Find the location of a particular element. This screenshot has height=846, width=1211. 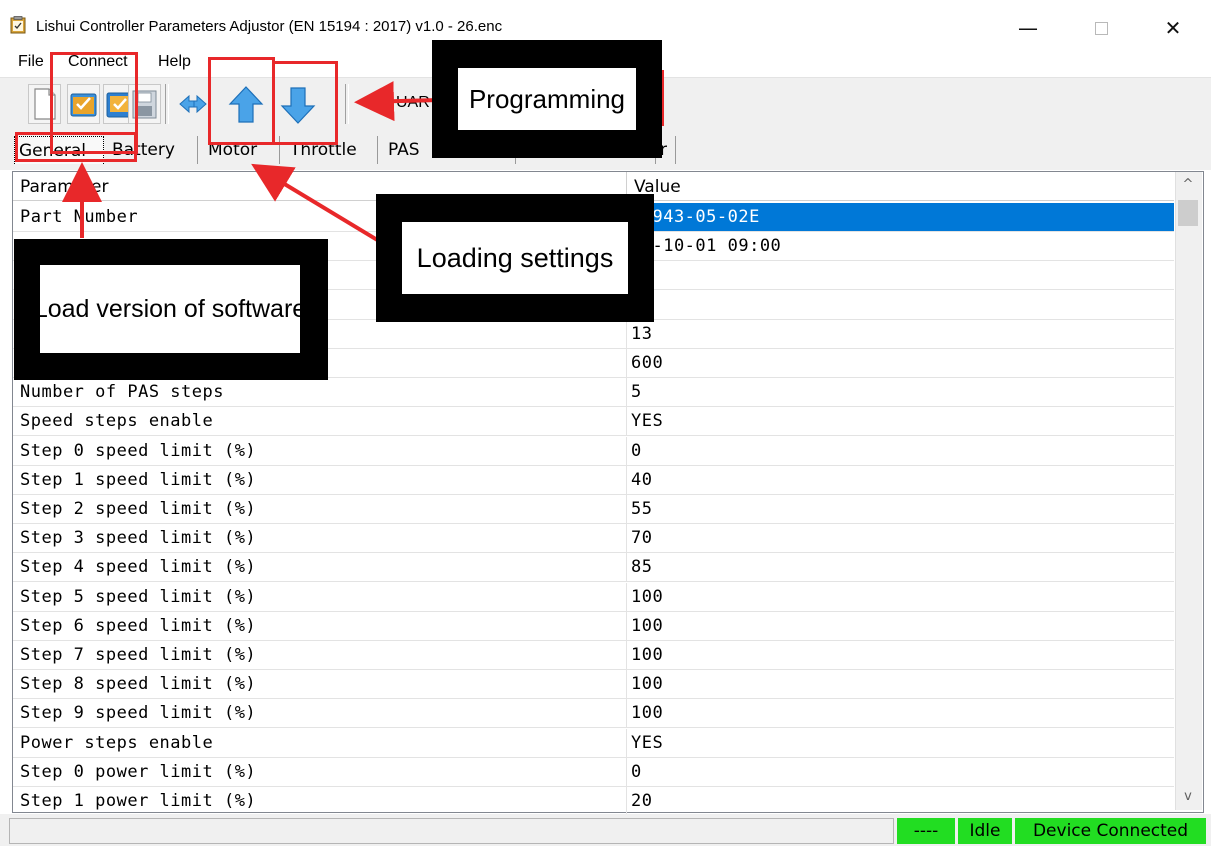

arrow-loading-settings is located at coordinates (318, 204).